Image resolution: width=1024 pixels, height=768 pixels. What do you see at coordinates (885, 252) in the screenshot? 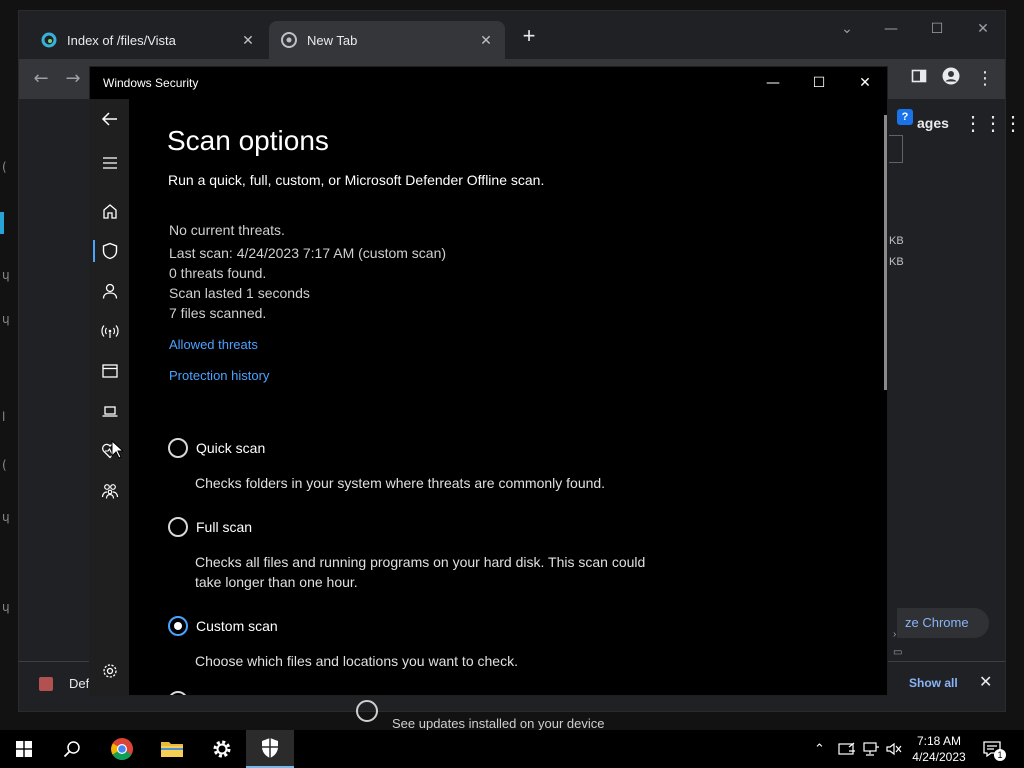
I see `scrollbar-thumb` at bounding box center [885, 252].